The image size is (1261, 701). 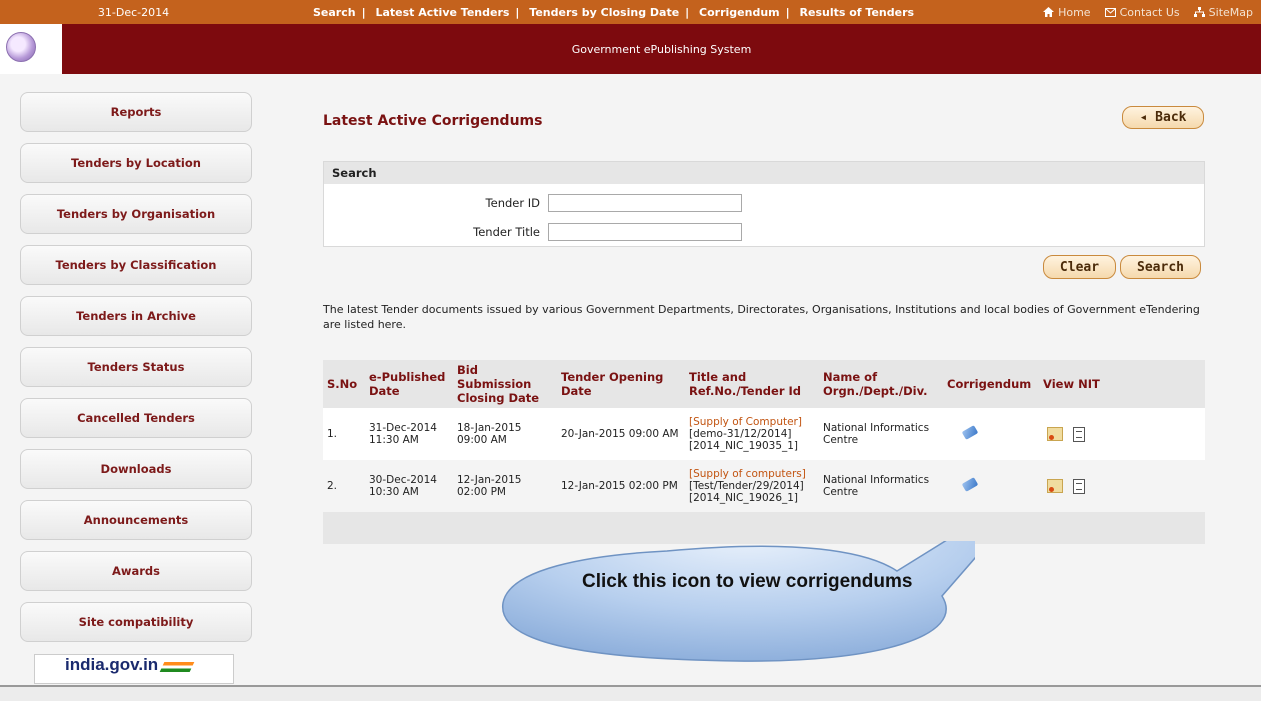 I want to click on cell-sno: 1., so click(x=332, y=434).